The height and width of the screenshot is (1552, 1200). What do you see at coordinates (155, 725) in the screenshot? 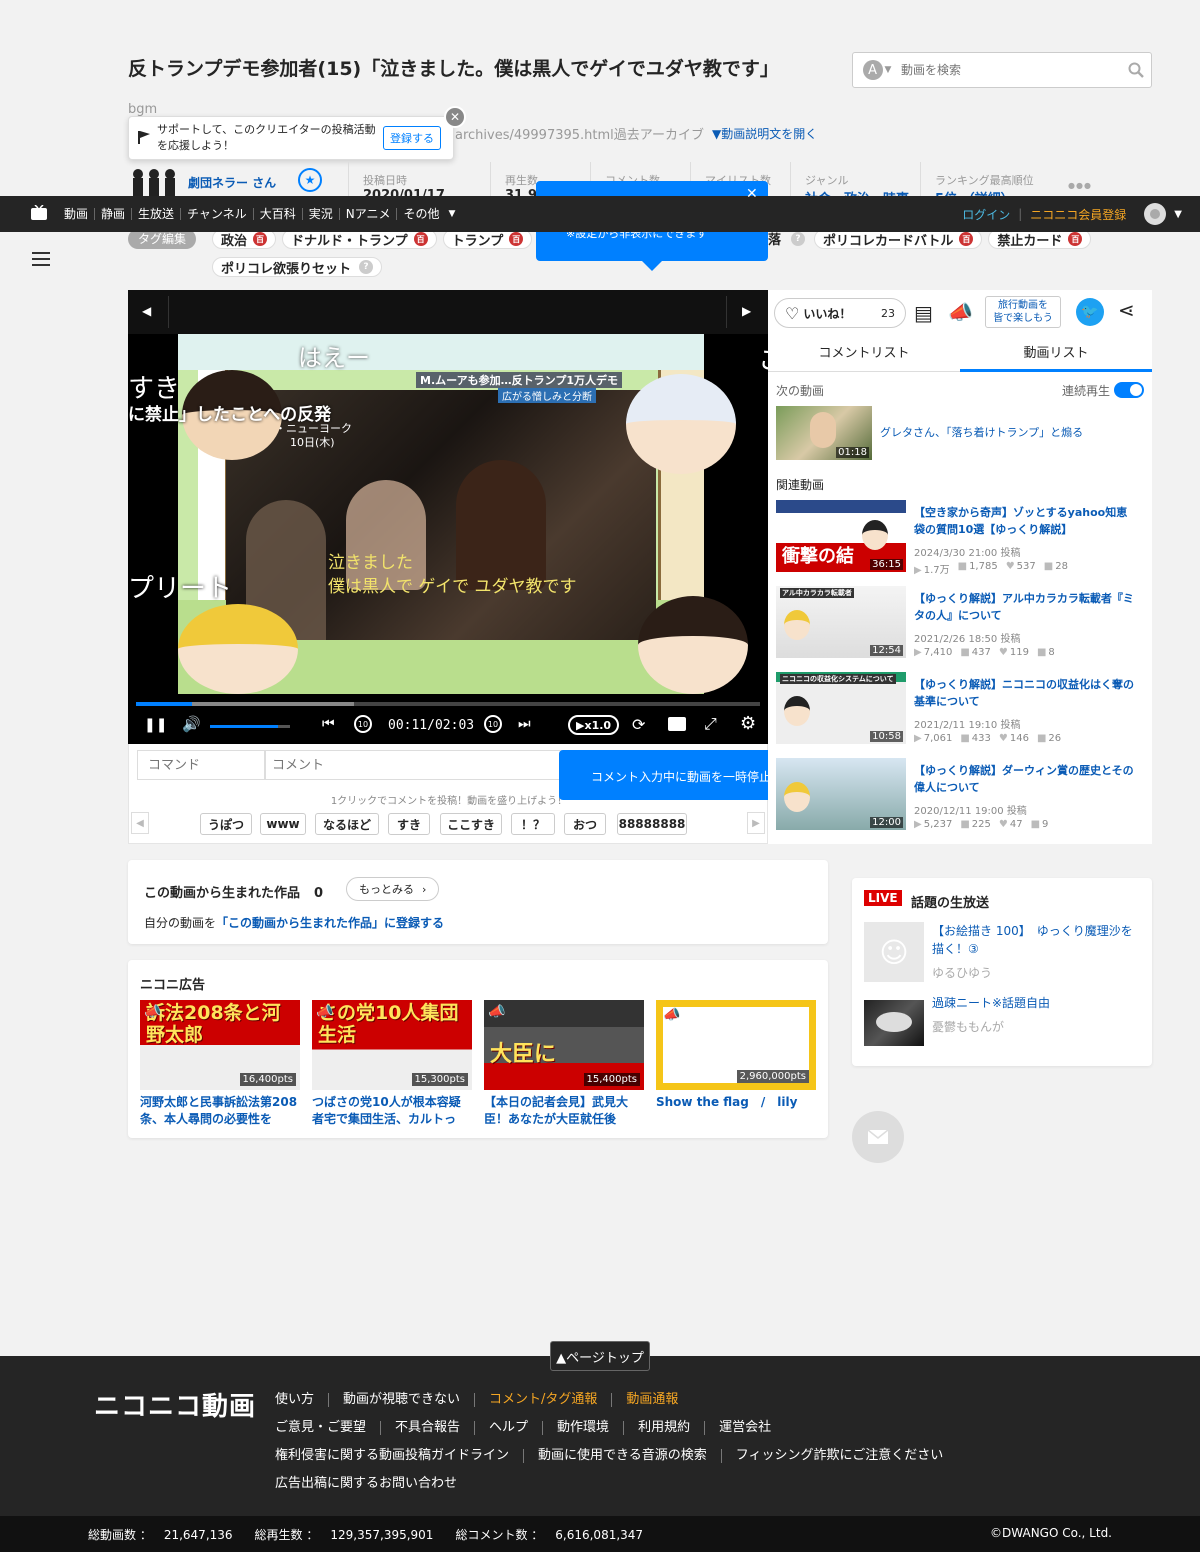
I see `pause-icon: ❚❚` at bounding box center [155, 725].